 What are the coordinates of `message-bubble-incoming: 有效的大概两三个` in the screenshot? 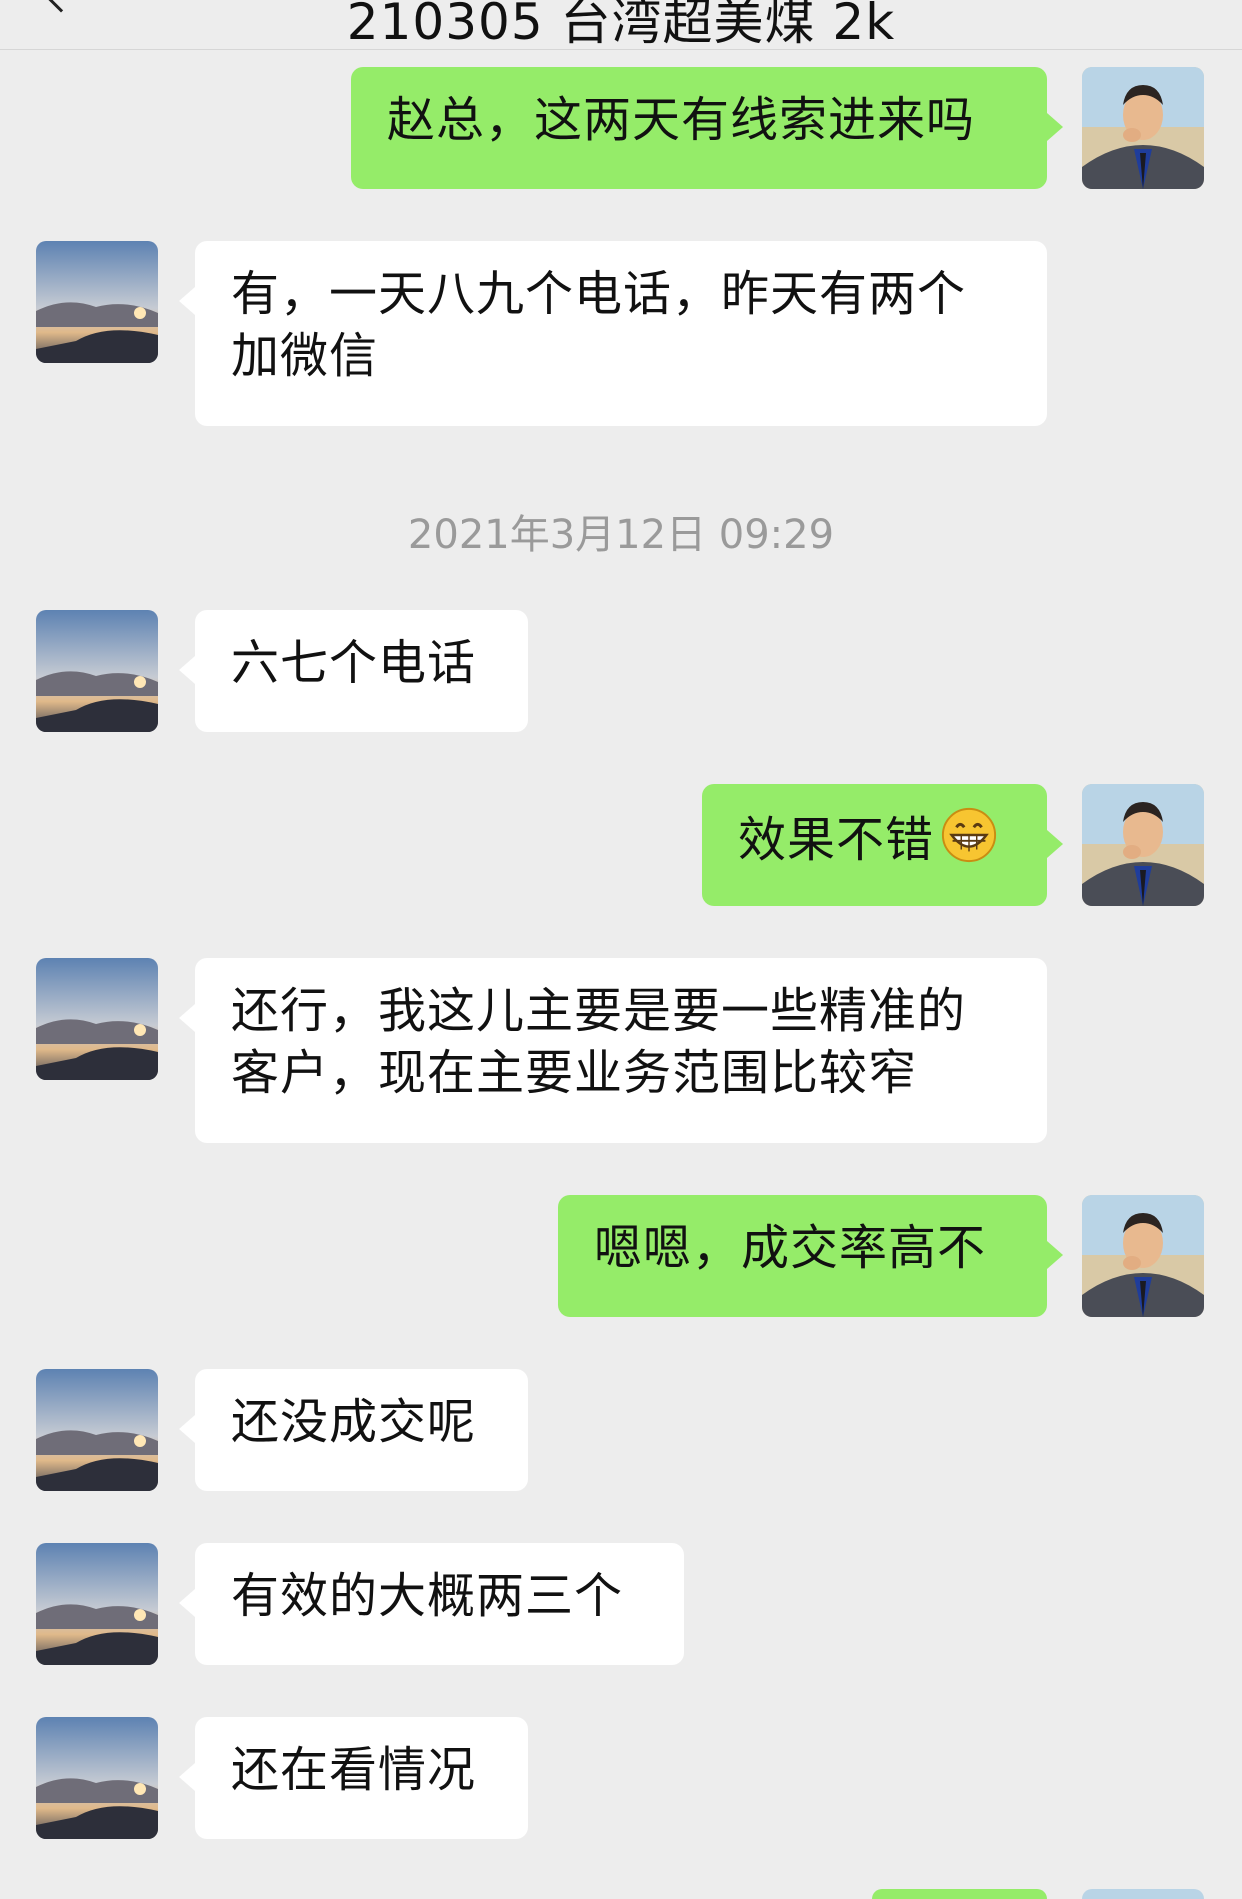 It's located at (431, 1604).